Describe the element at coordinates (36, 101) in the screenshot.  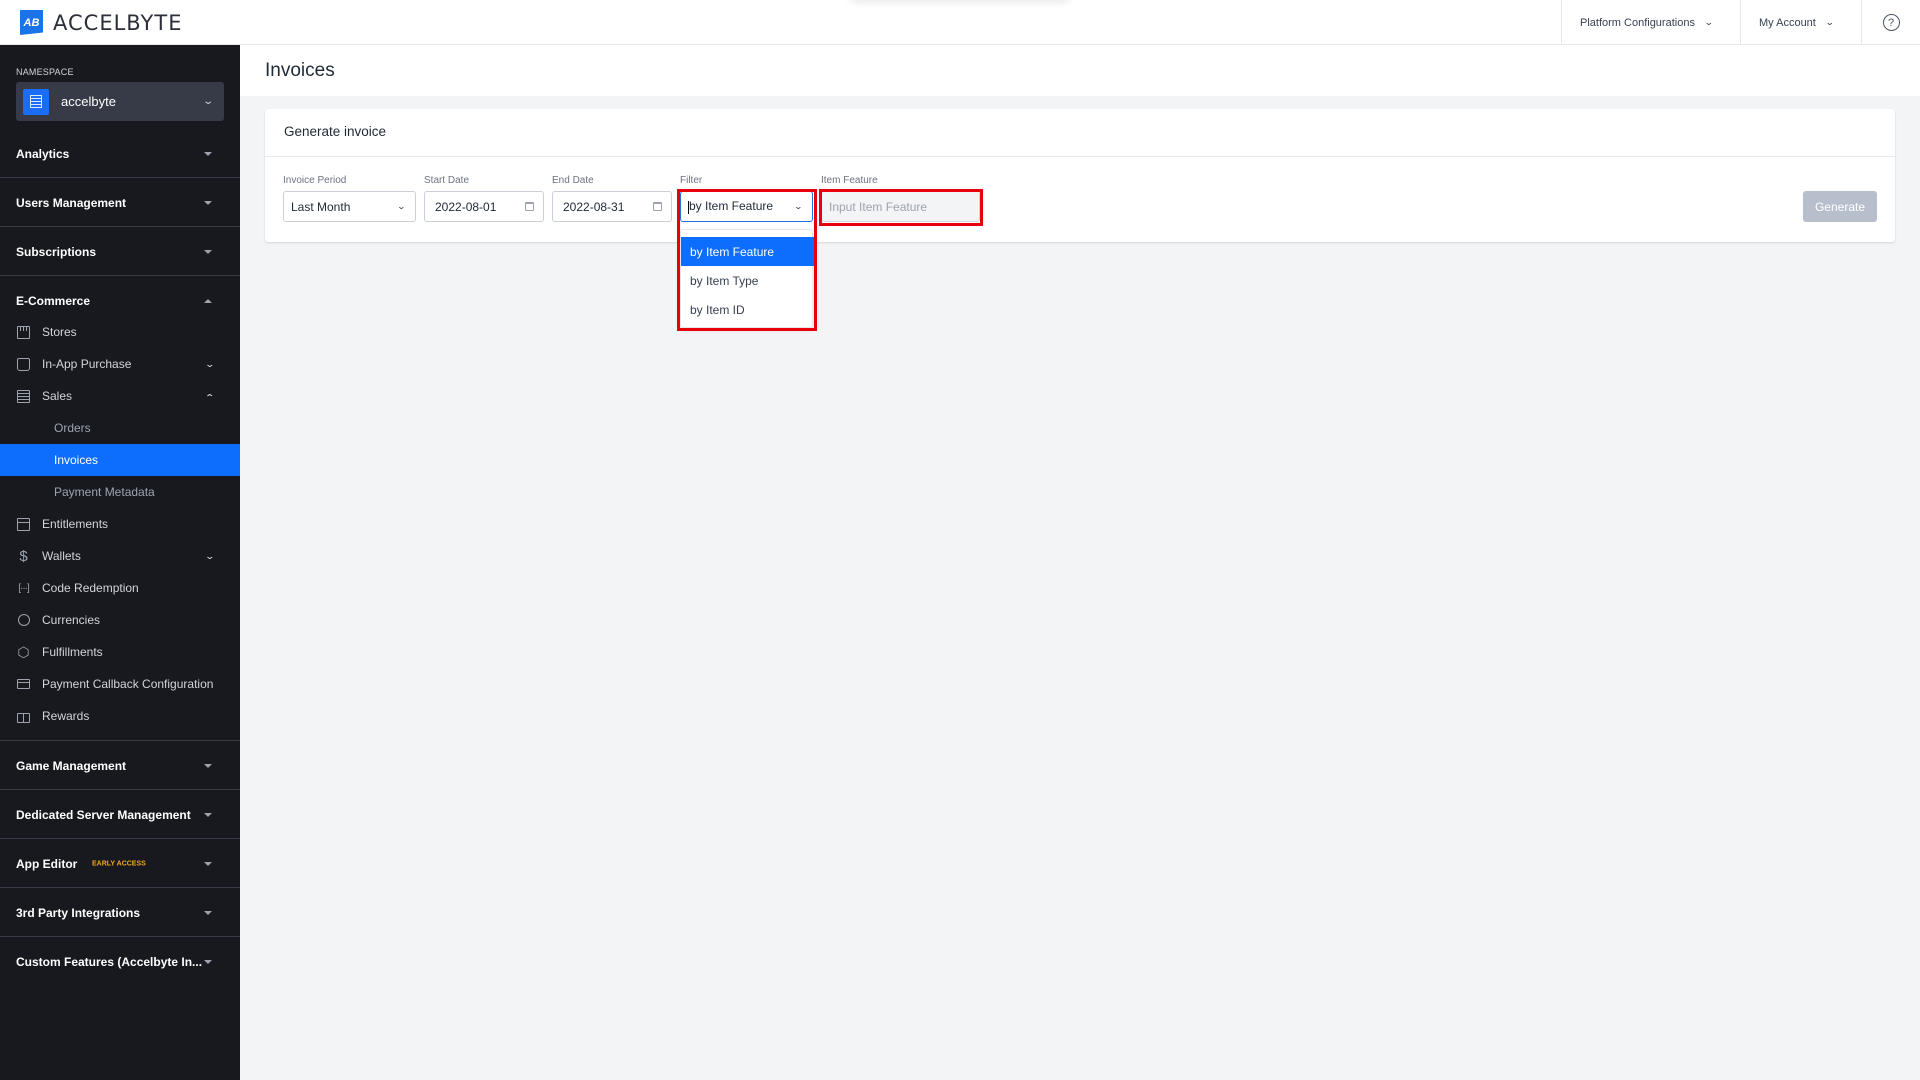
I see `building-icon` at that location.